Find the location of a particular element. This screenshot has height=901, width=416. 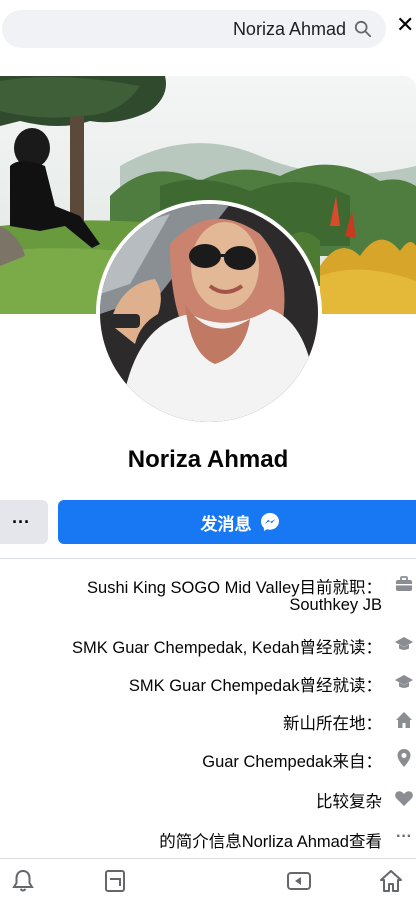

briefcase-icon is located at coordinates (404, 583).